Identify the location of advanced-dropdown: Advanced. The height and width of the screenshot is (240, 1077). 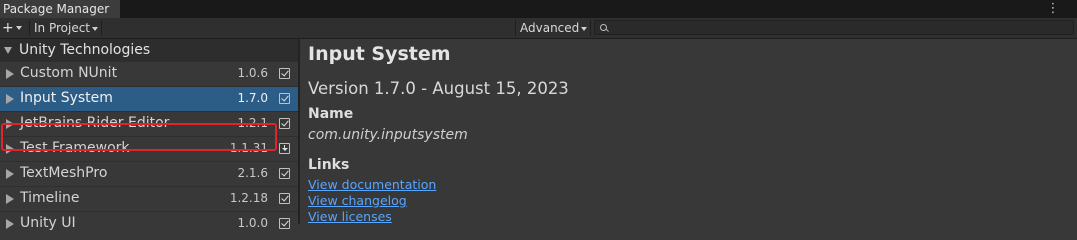
(554, 28).